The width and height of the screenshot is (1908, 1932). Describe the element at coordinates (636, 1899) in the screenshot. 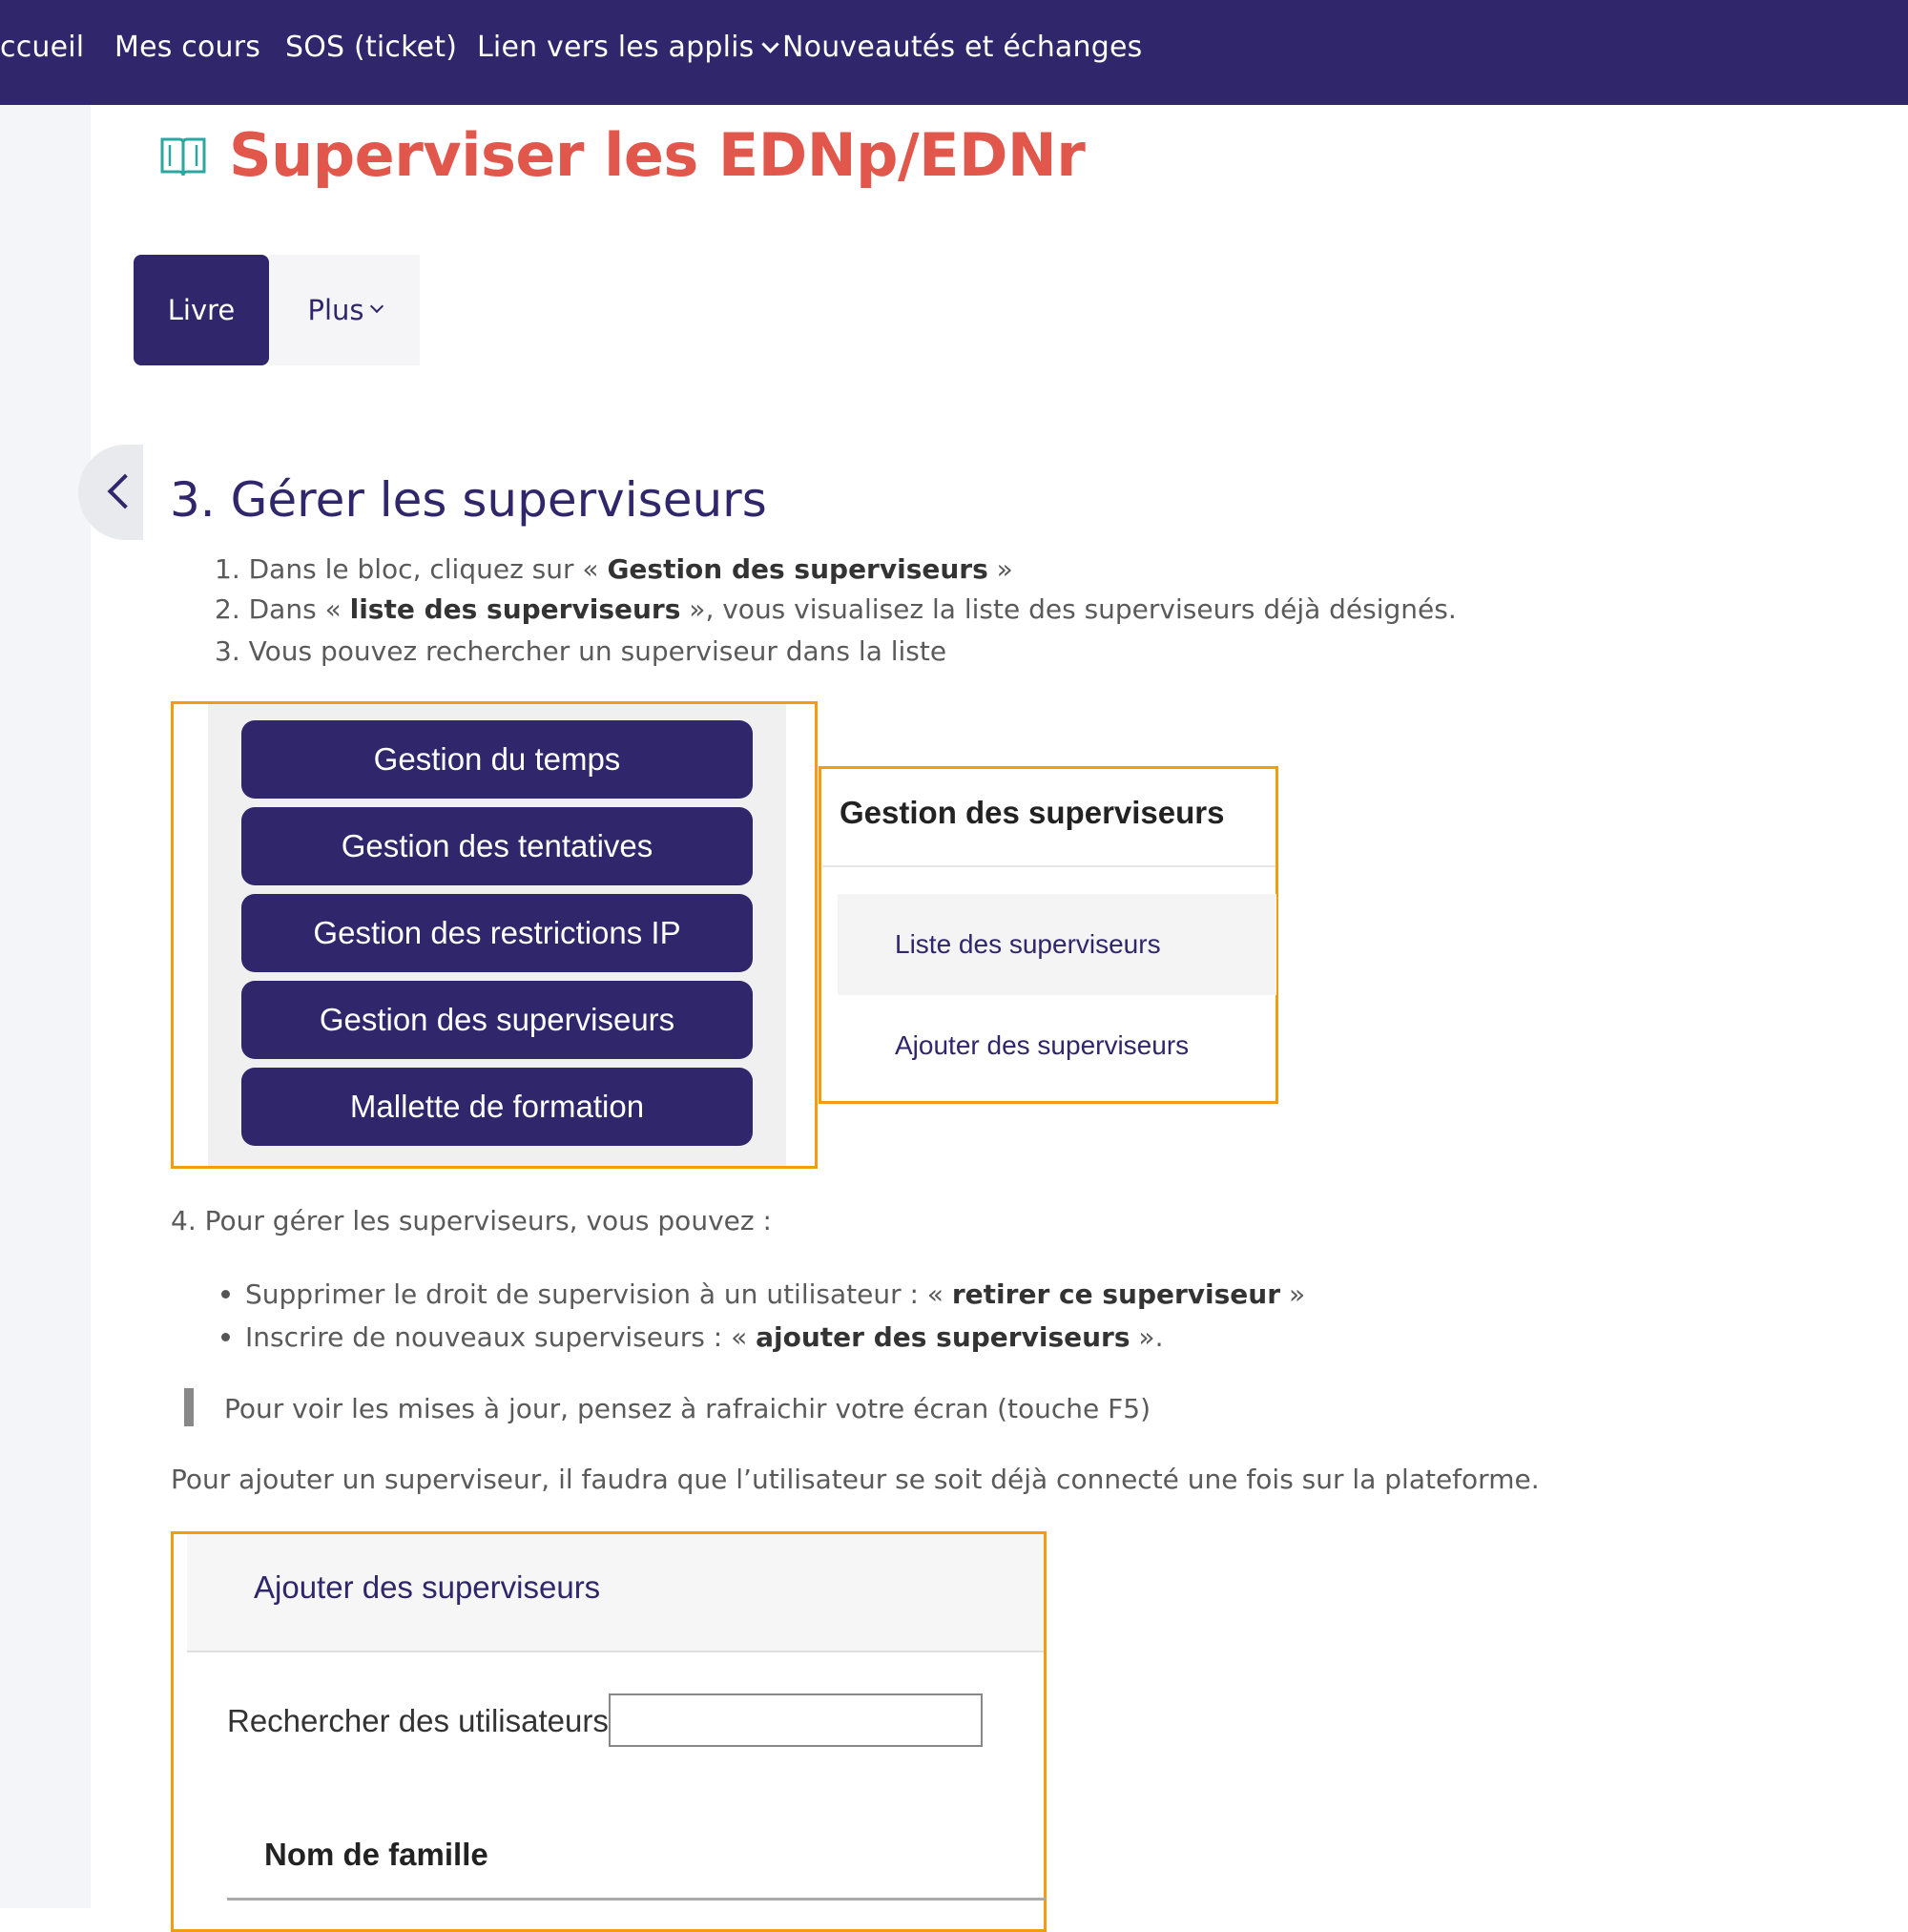

I see `column-header-underline` at that location.